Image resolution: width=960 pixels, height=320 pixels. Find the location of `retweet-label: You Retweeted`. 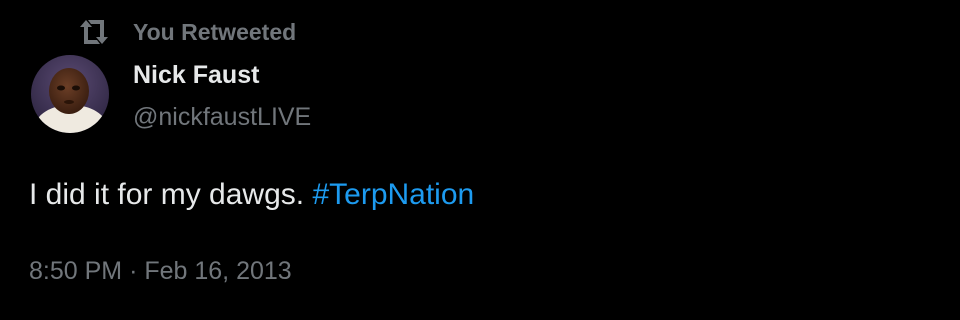

retweet-label: You Retweeted is located at coordinates (215, 32).